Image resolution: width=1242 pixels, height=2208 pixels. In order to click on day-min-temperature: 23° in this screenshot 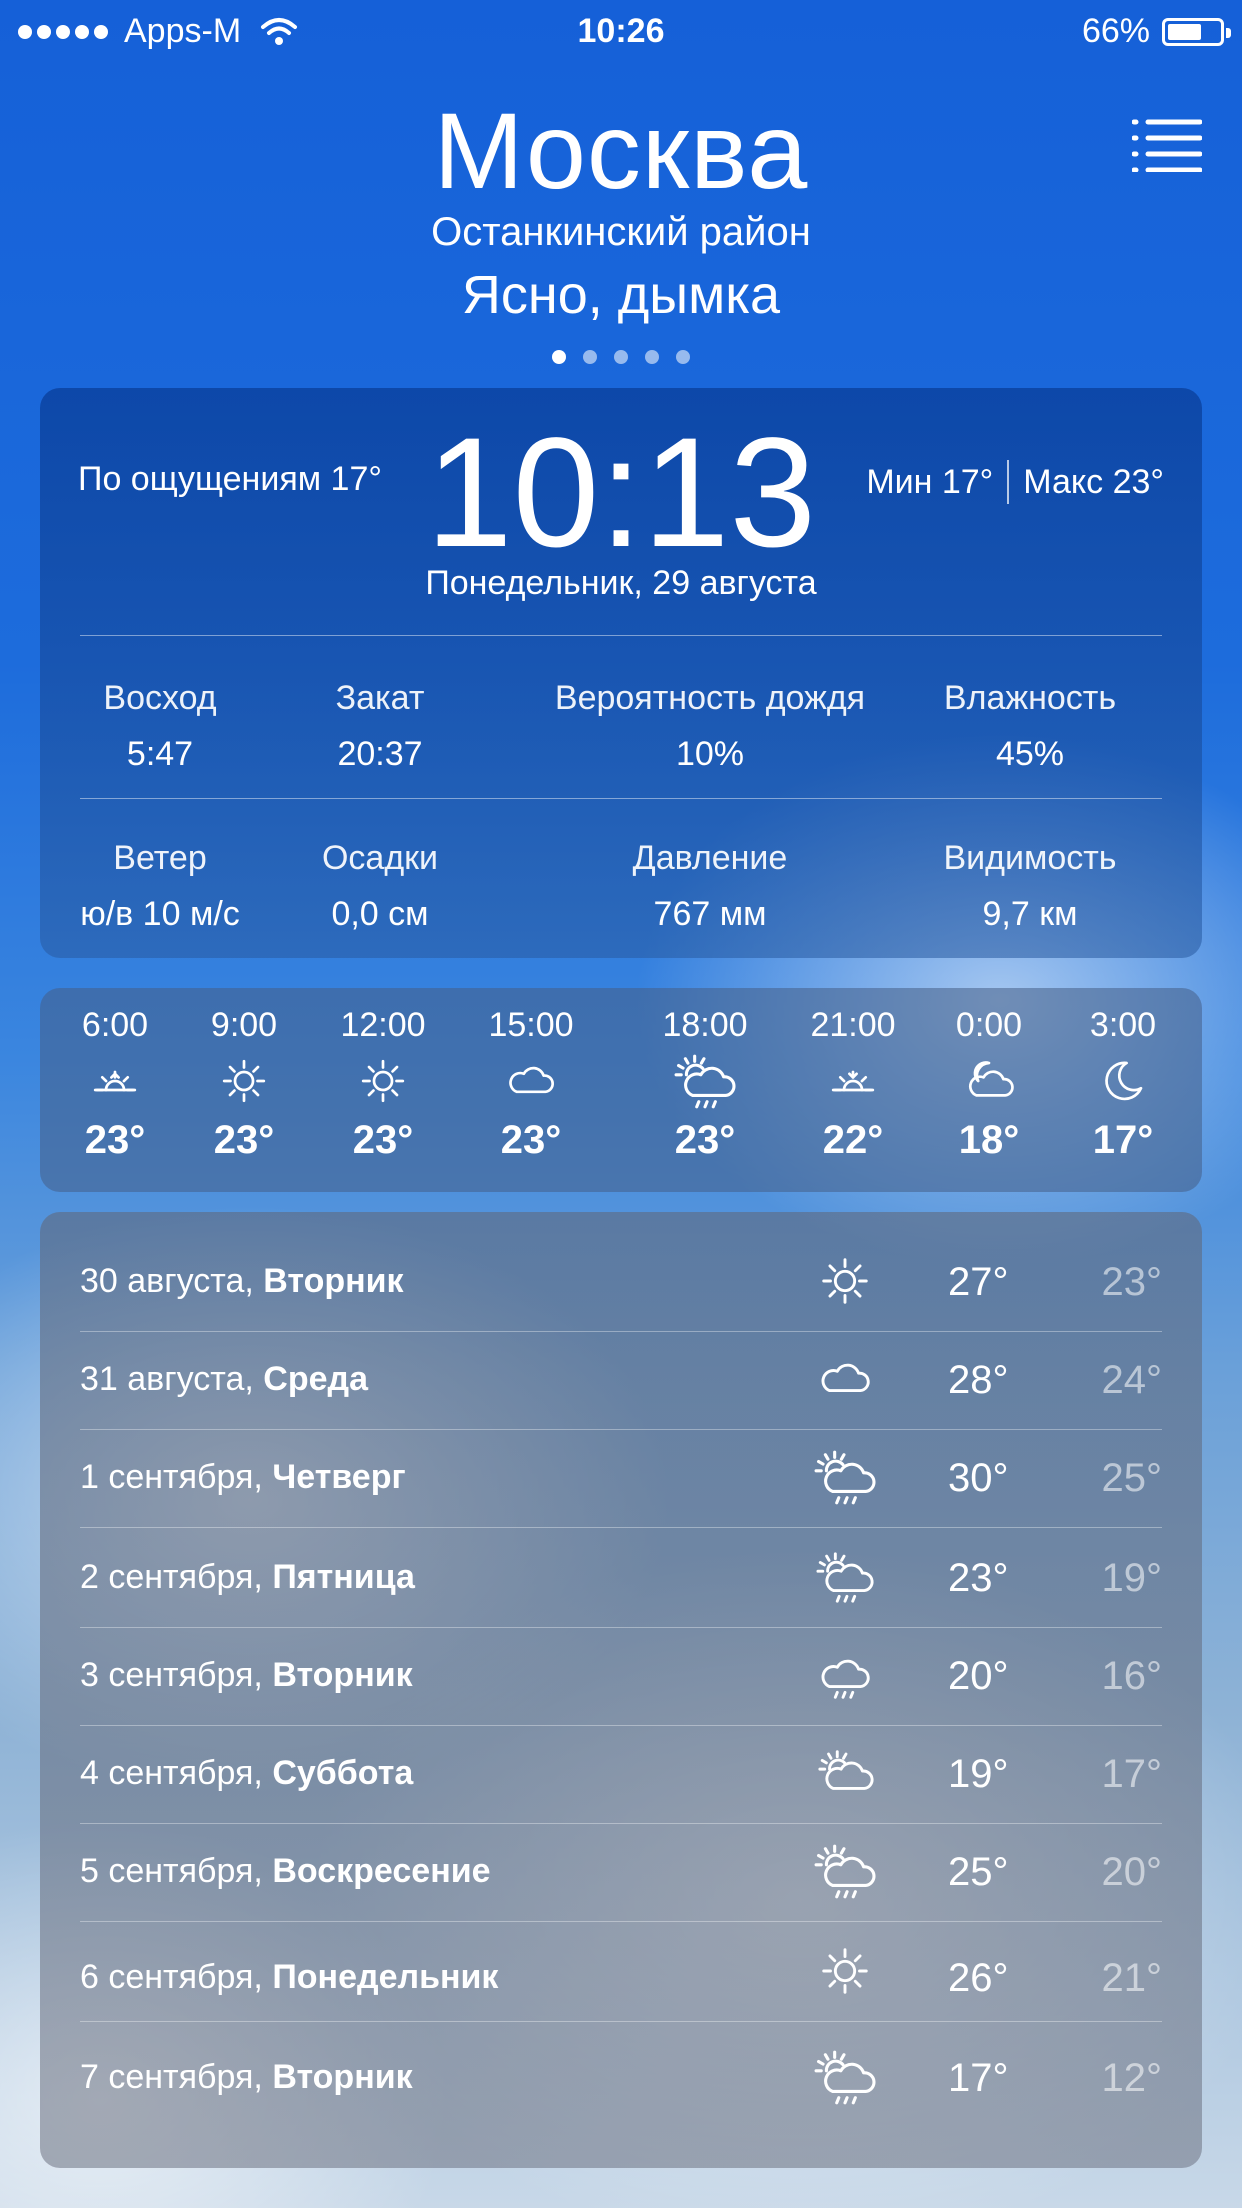, I will do `click(1132, 1282)`.